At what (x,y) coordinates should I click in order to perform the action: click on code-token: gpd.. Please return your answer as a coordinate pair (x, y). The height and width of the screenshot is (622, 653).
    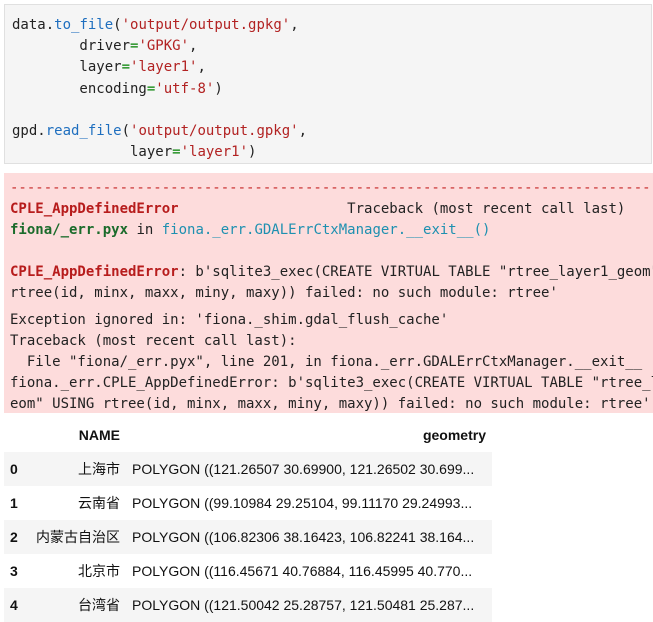
    Looking at the image, I should click on (29, 131).